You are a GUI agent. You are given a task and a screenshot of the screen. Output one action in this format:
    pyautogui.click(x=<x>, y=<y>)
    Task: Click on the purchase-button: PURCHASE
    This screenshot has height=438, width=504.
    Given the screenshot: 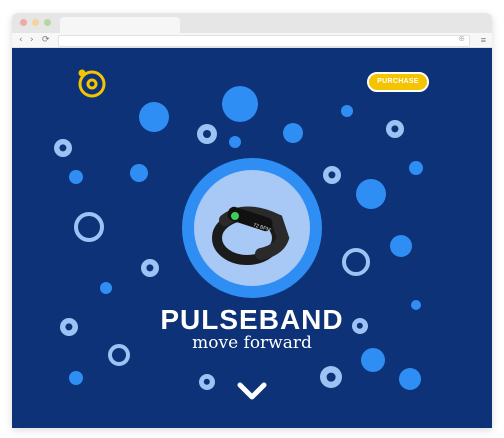 What is the action you would take?
    pyautogui.click(x=398, y=82)
    